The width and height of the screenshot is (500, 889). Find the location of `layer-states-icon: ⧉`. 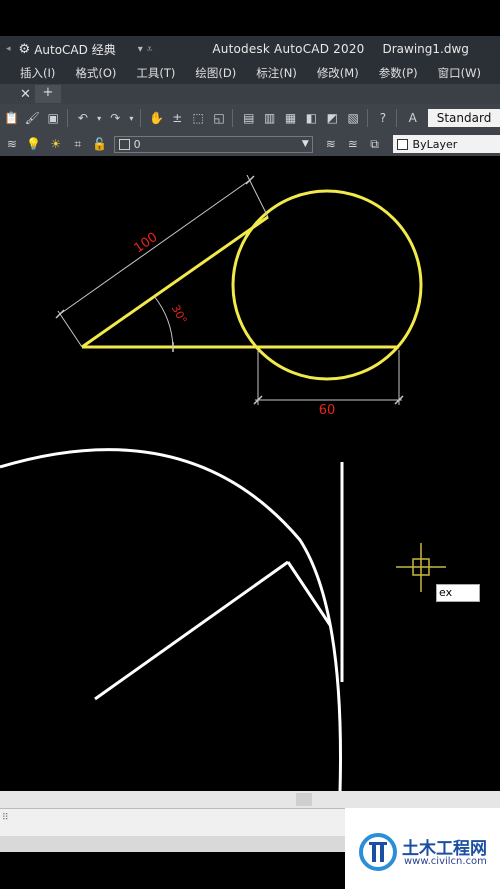

layer-states-icon: ⧉ is located at coordinates (375, 144).